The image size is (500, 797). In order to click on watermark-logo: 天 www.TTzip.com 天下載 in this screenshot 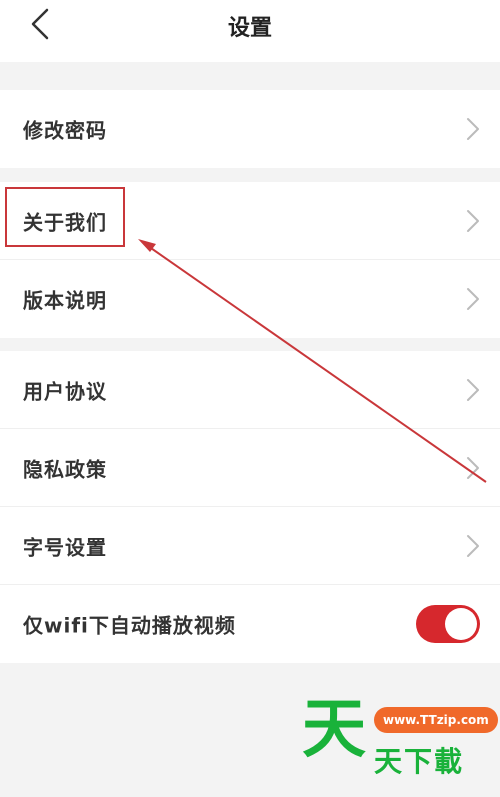, I will do `click(400, 736)`.